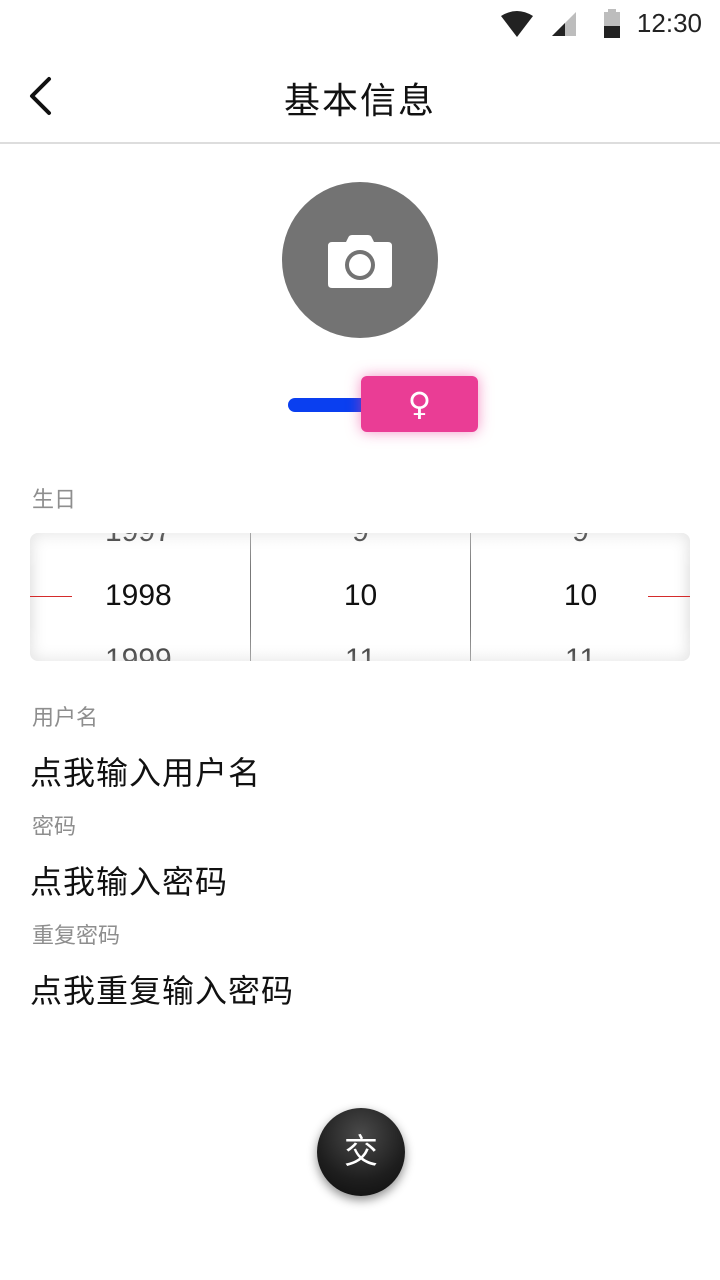 The height and width of the screenshot is (1280, 720). I want to click on password-input: 点我输入密码, so click(129, 880).